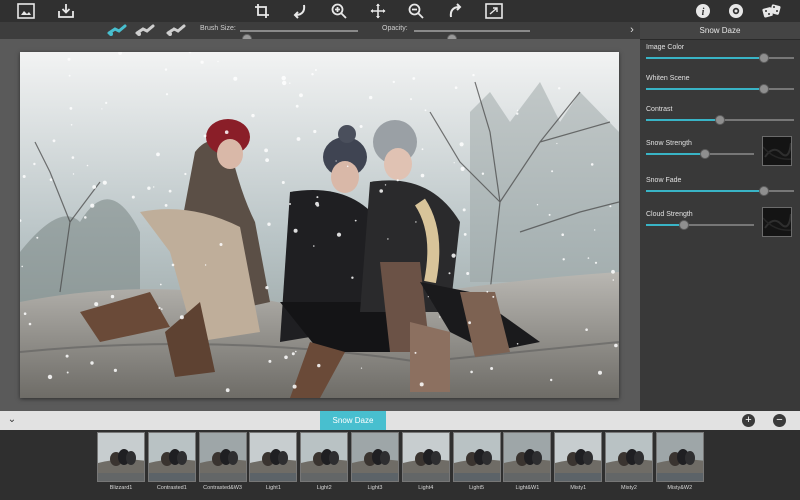 The width and height of the screenshot is (800, 500). I want to click on brush-size-label: Brush Size:, so click(218, 28).